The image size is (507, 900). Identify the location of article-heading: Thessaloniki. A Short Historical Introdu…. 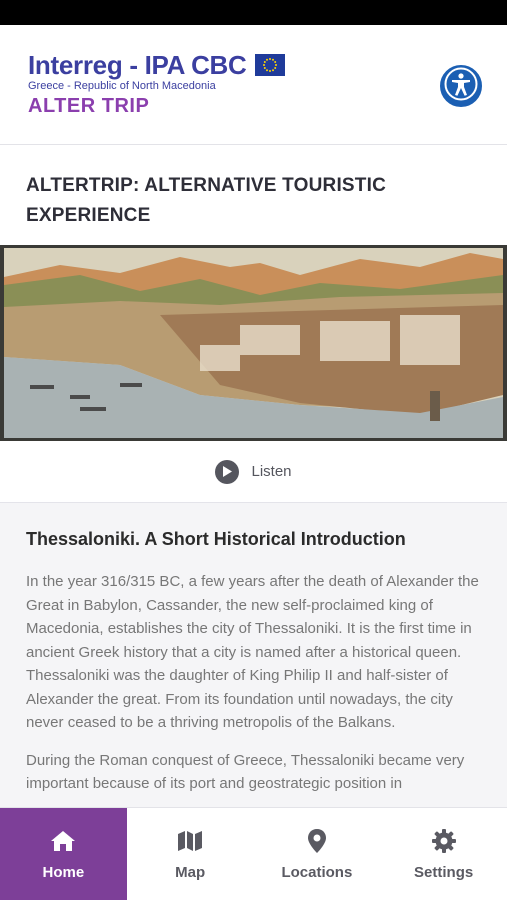
(216, 539).